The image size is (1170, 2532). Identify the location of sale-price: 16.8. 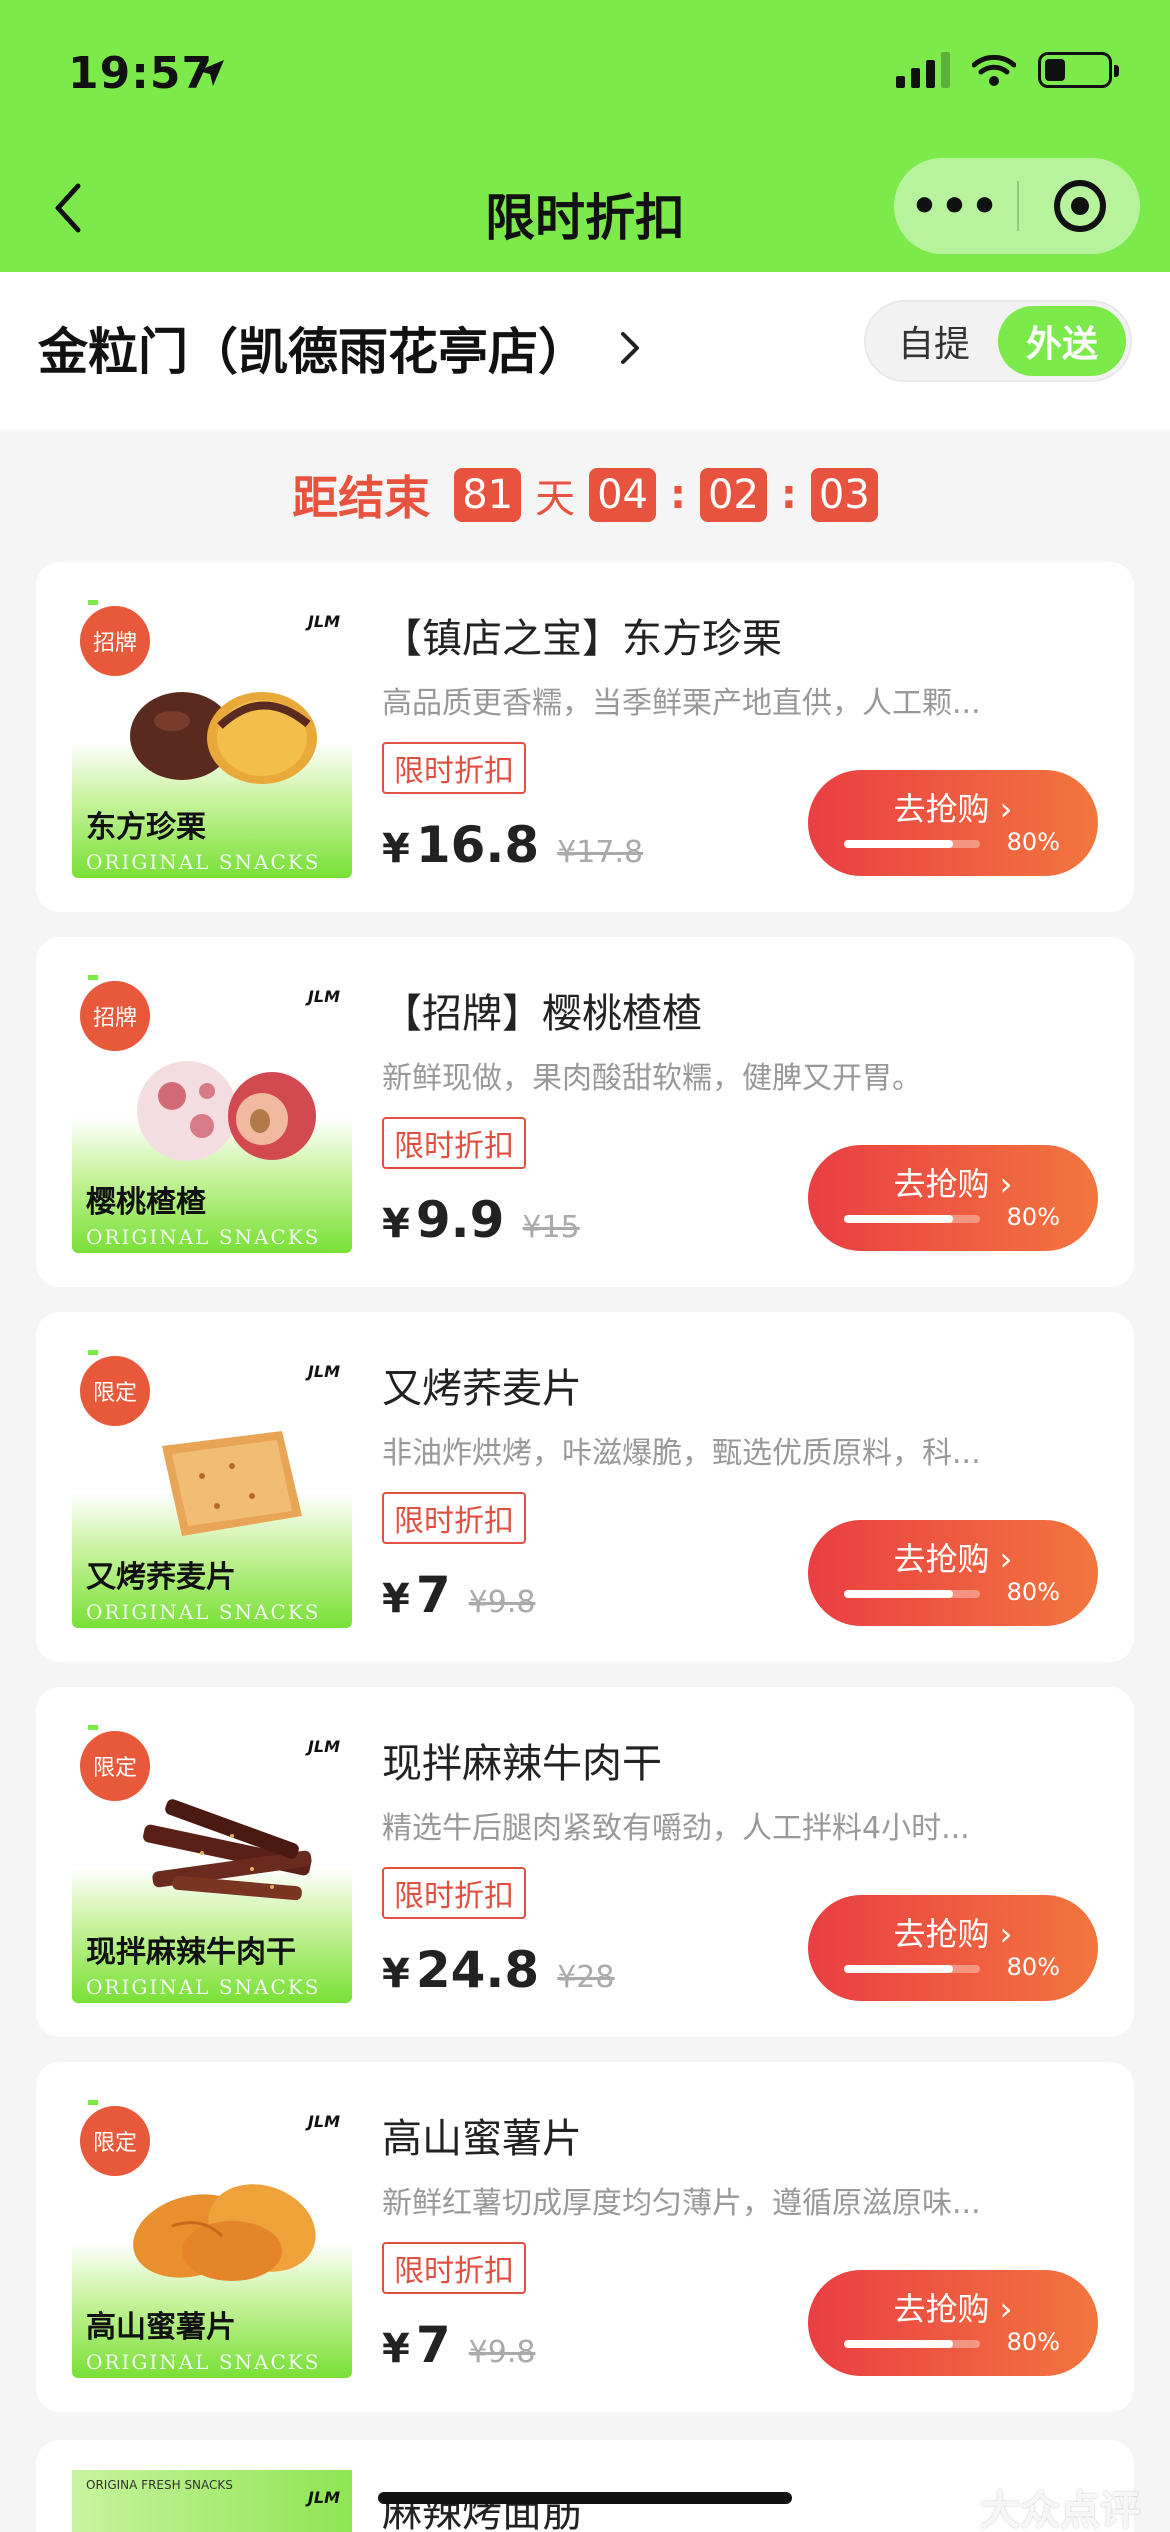
(477, 845).